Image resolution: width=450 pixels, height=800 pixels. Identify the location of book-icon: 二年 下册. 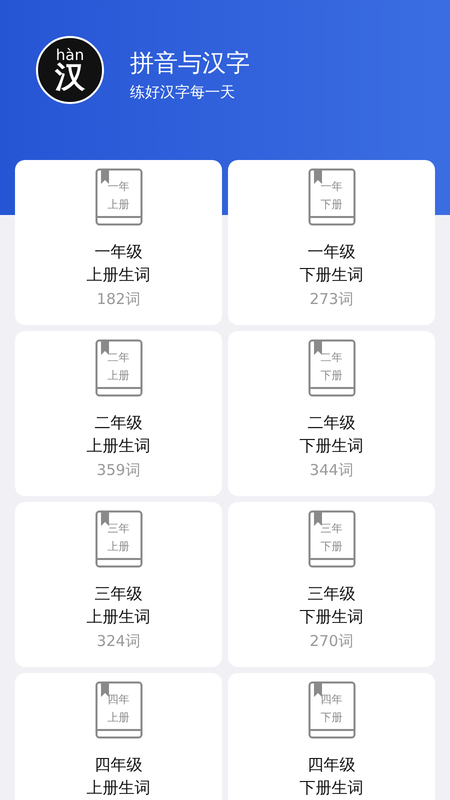
(332, 368).